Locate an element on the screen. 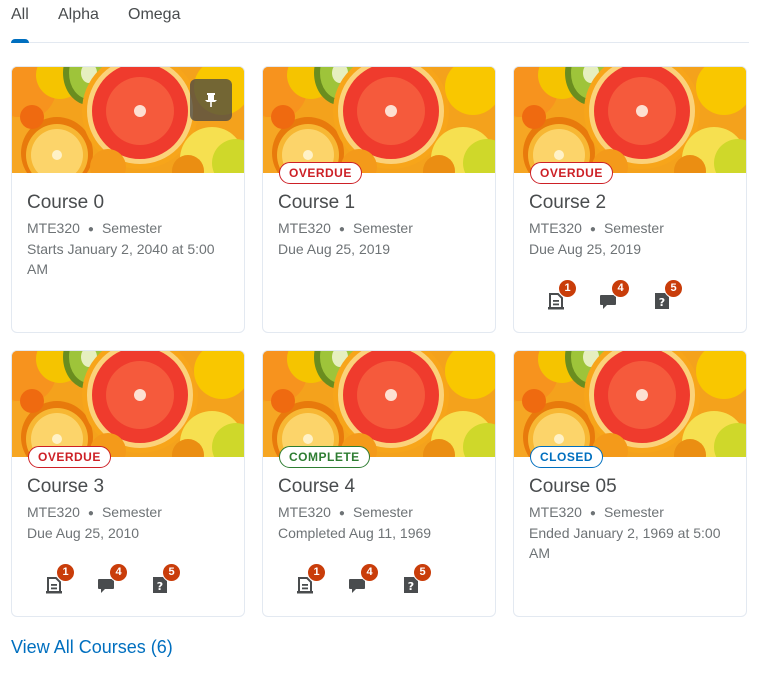 The height and width of the screenshot is (675, 765). tab-all: All is located at coordinates (20, 24).